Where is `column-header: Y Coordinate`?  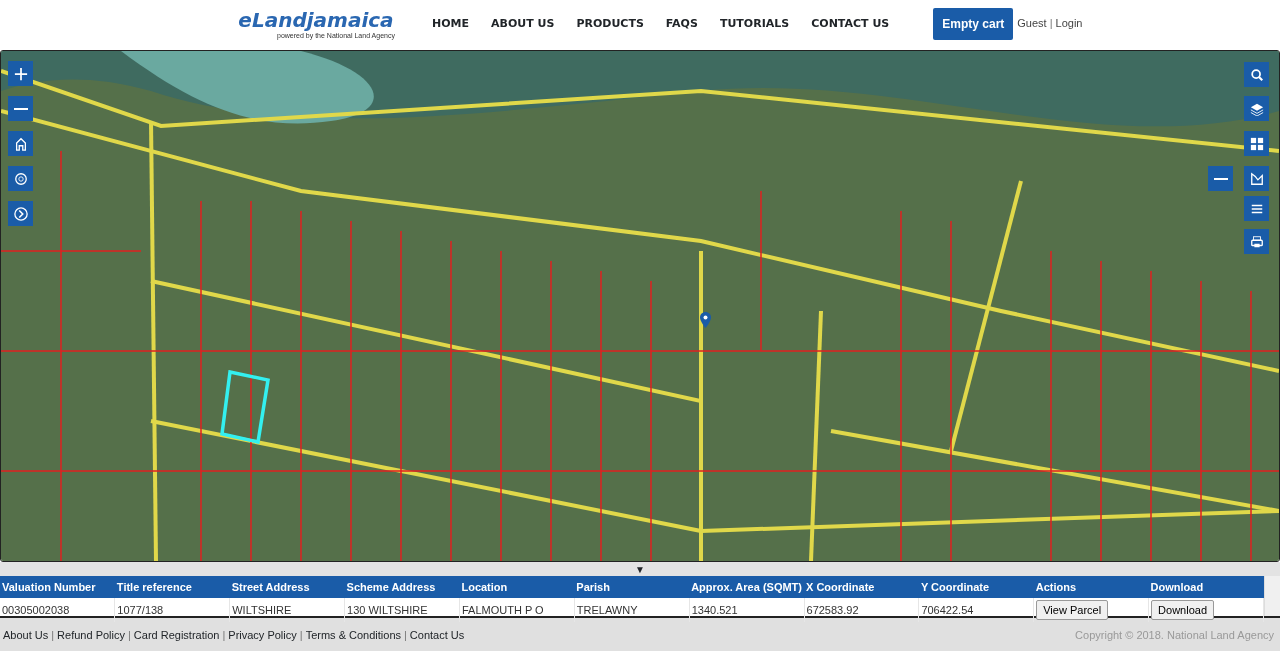 column-header: Y Coordinate is located at coordinates (976, 587).